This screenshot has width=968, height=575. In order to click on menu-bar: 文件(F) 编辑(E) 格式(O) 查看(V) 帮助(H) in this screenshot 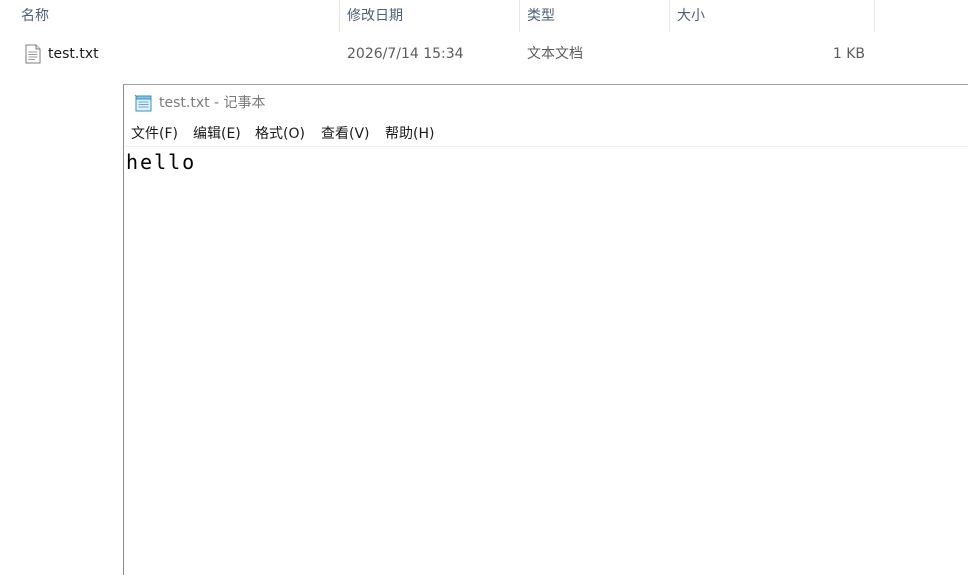, I will do `click(546, 134)`.